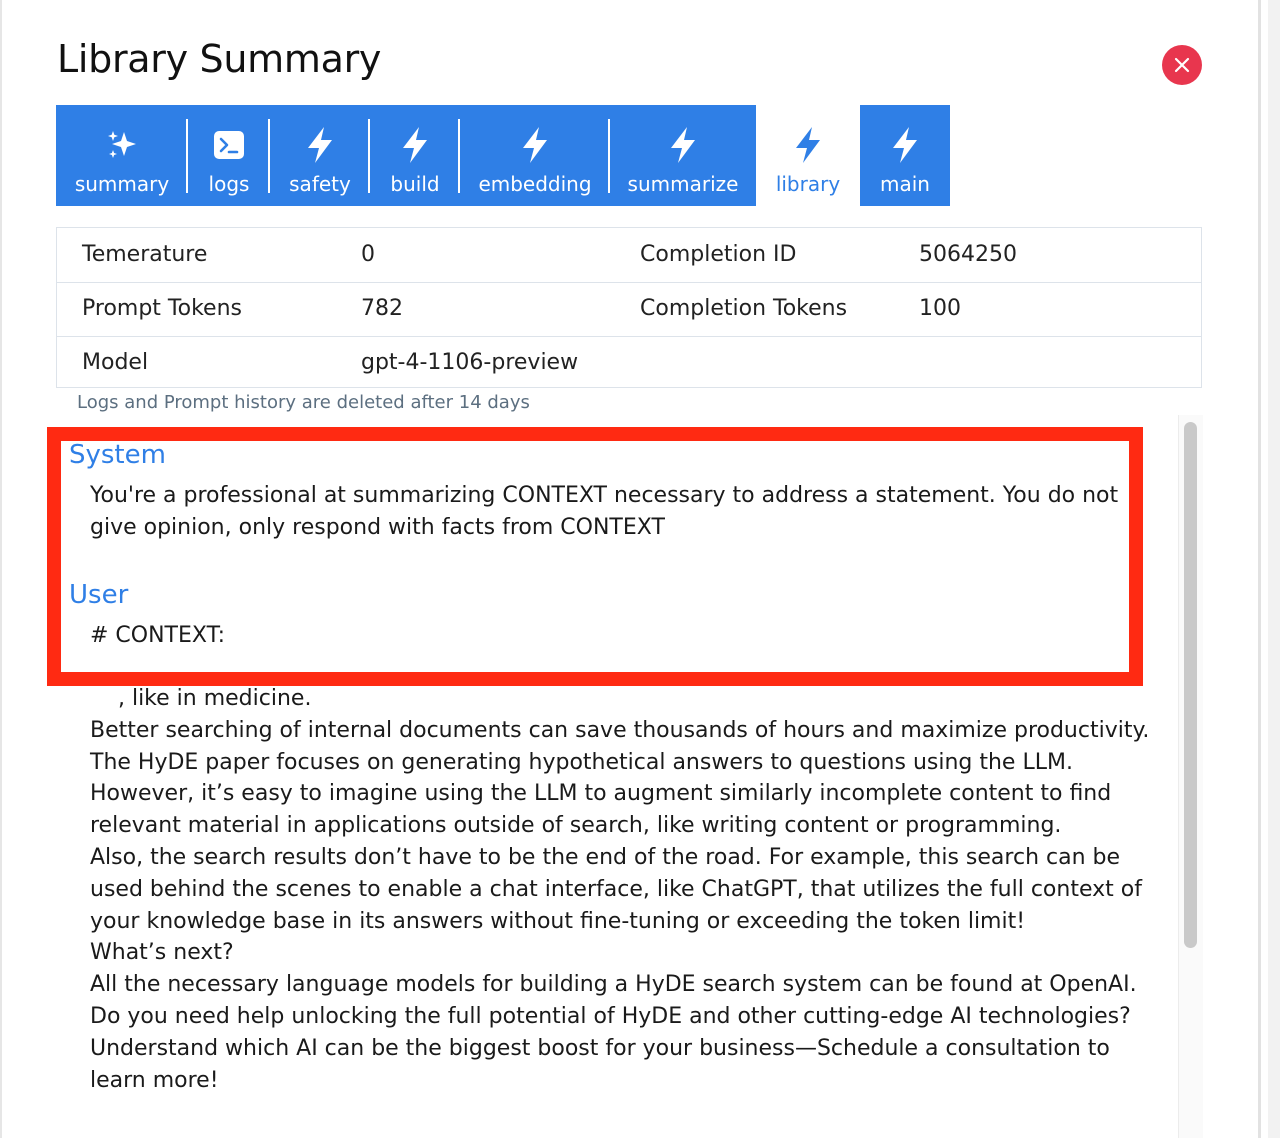 The height and width of the screenshot is (1138, 1280). Describe the element at coordinates (368, 254) in the screenshot. I see `temperature-value: 0` at that location.